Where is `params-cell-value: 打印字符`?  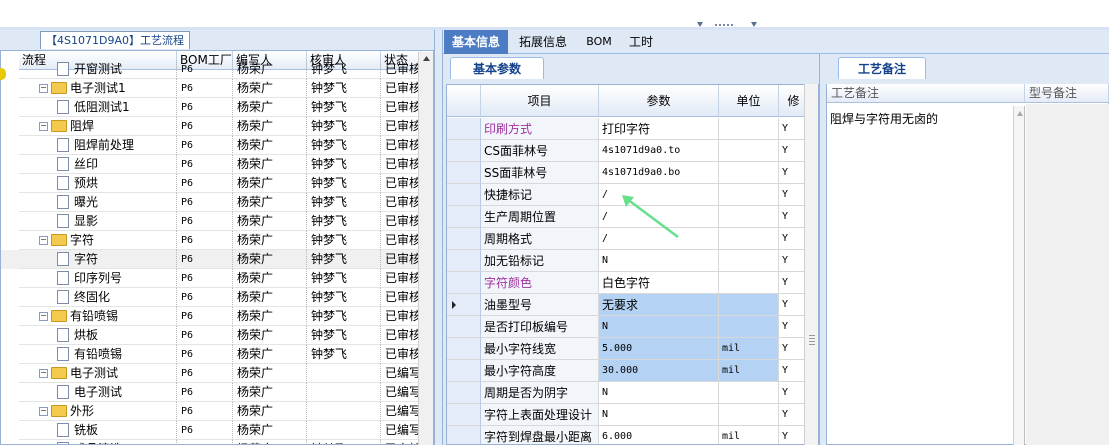 params-cell-value: 打印字符 is located at coordinates (659, 129).